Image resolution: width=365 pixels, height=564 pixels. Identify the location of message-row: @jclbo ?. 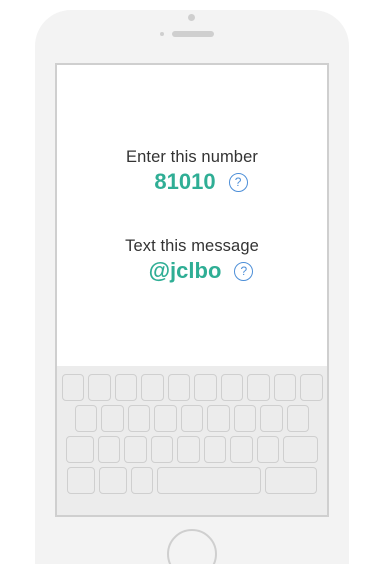
(192, 271).